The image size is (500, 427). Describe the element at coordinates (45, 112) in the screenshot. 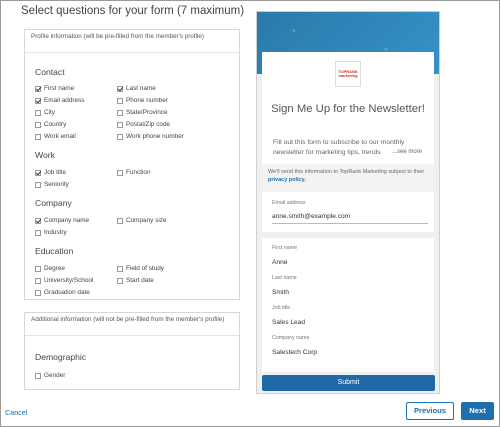

I see `option-city: City` at that location.